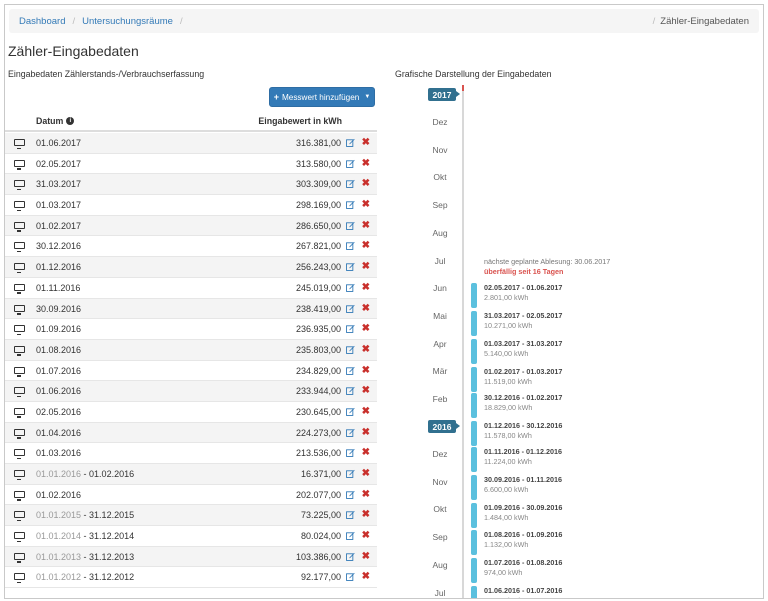  I want to click on breadcrumb-current: Zähler-Eingabedaten, so click(704, 21).